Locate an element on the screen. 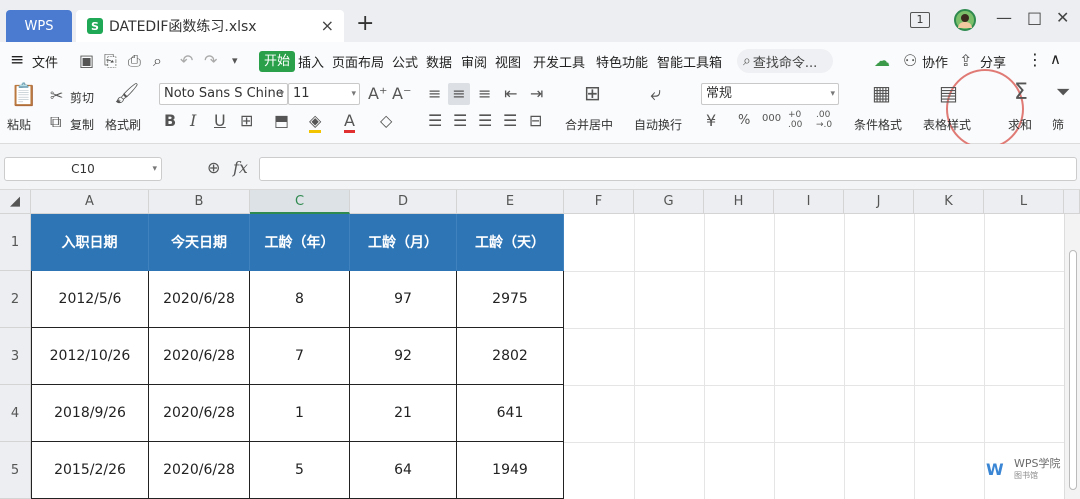 The image size is (1080, 499). align-left-icon: ☰ is located at coordinates (435, 121).